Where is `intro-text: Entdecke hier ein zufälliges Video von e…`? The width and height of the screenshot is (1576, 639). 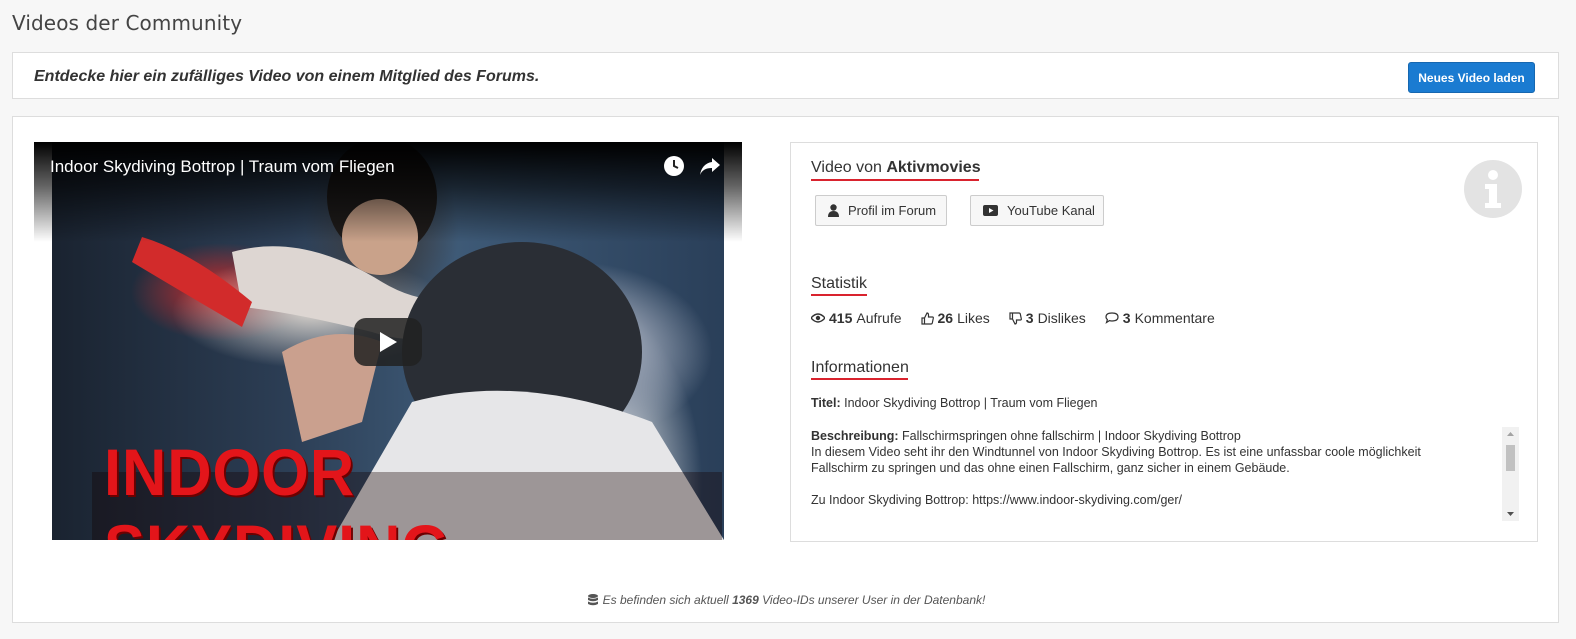
intro-text: Entdecke hier ein zufälliges Video von e… is located at coordinates (287, 76).